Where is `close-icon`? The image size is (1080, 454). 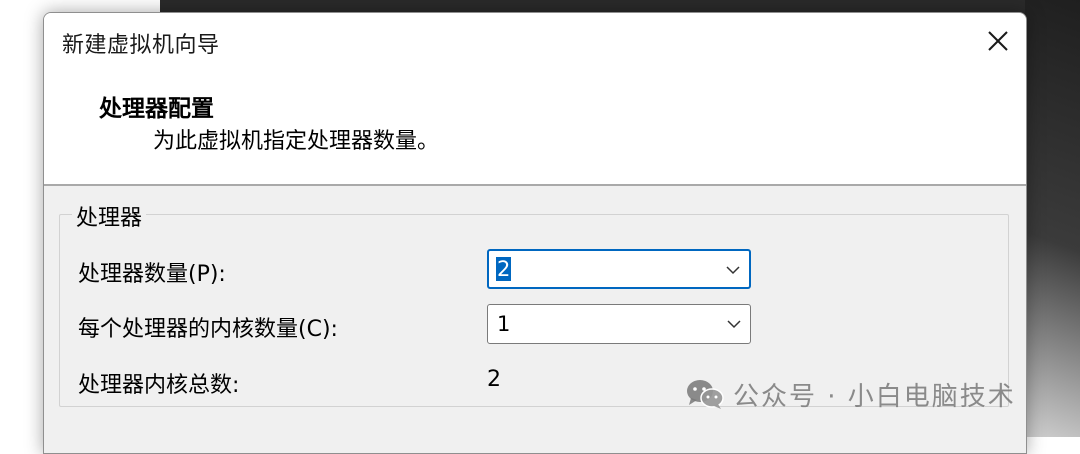
close-icon is located at coordinates (998, 41).